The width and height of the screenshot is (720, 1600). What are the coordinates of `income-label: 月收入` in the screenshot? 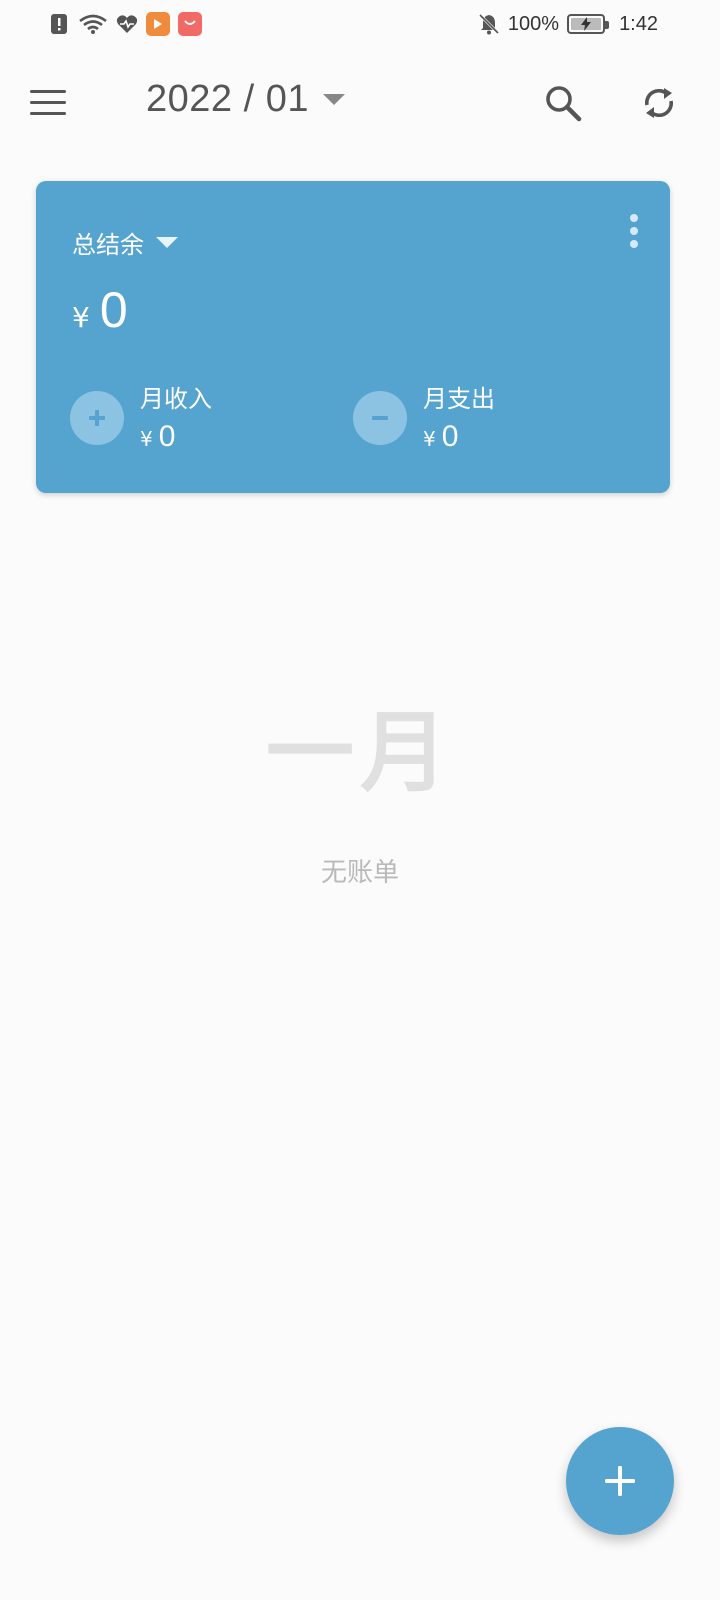 It's located at (176, 399).